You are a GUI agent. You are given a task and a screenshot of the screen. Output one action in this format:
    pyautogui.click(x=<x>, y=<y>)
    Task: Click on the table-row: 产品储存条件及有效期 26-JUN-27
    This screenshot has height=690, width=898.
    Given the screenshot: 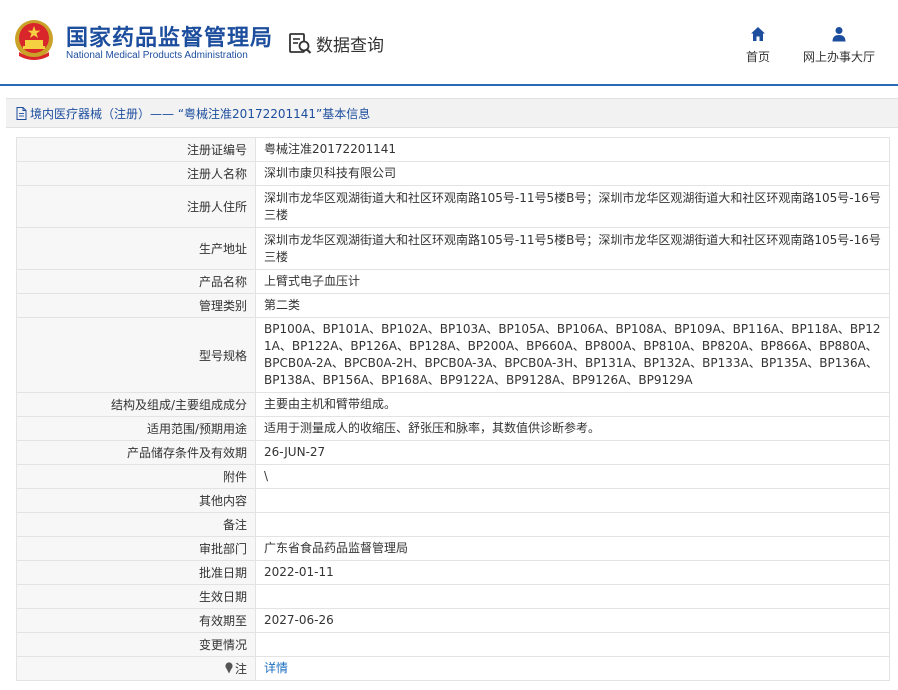 What is the action you would take?
    pyautogui.click(x=453, y=452)
    